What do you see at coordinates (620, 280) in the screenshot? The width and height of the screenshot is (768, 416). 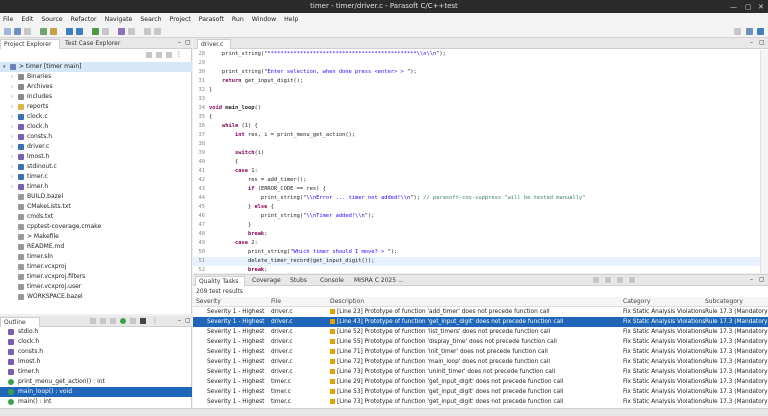 I see `expand-tasks-icon` at bounding box center [620, 280].